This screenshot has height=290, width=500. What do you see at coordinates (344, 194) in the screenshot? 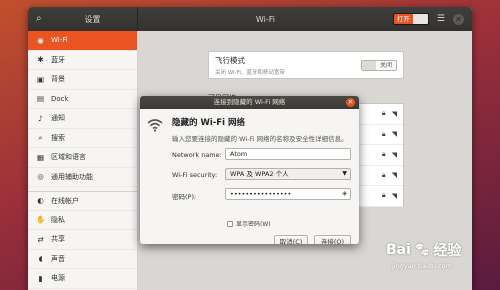
I see `password-options-icon: ◈` at bounding box center [344, 194].